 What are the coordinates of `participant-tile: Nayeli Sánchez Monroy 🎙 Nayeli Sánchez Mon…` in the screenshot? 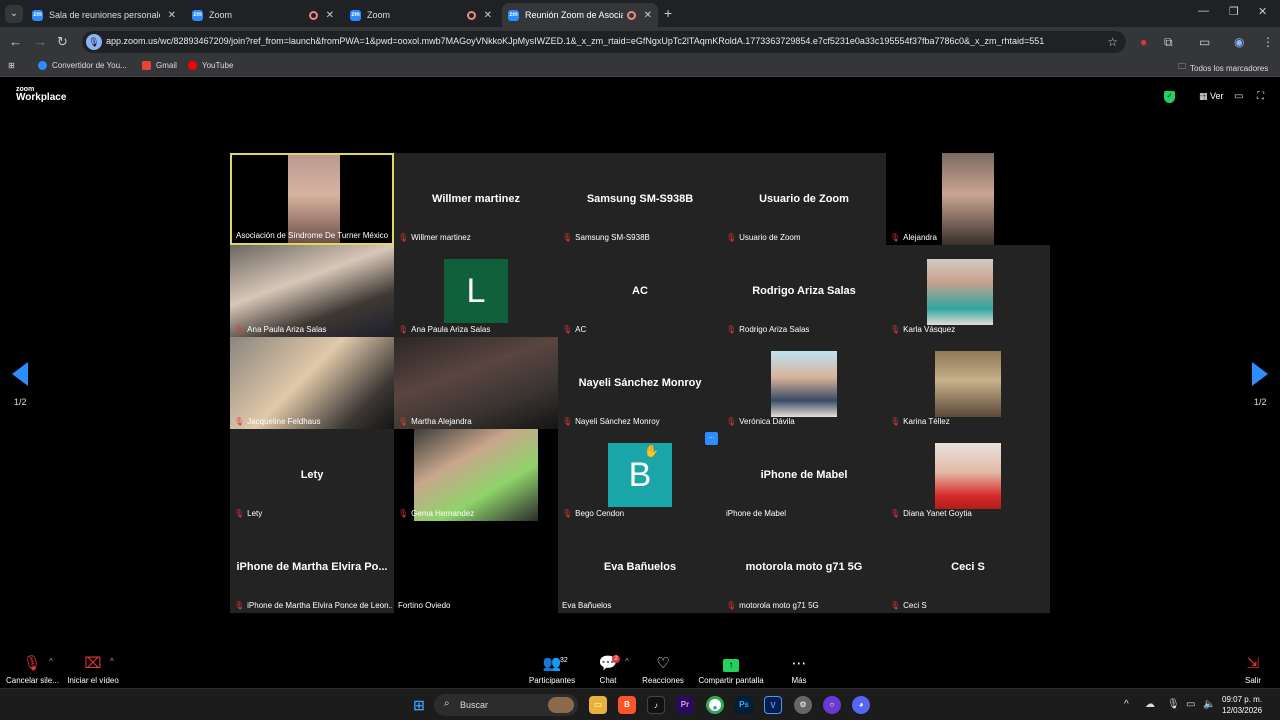 It's located at (640, 383).